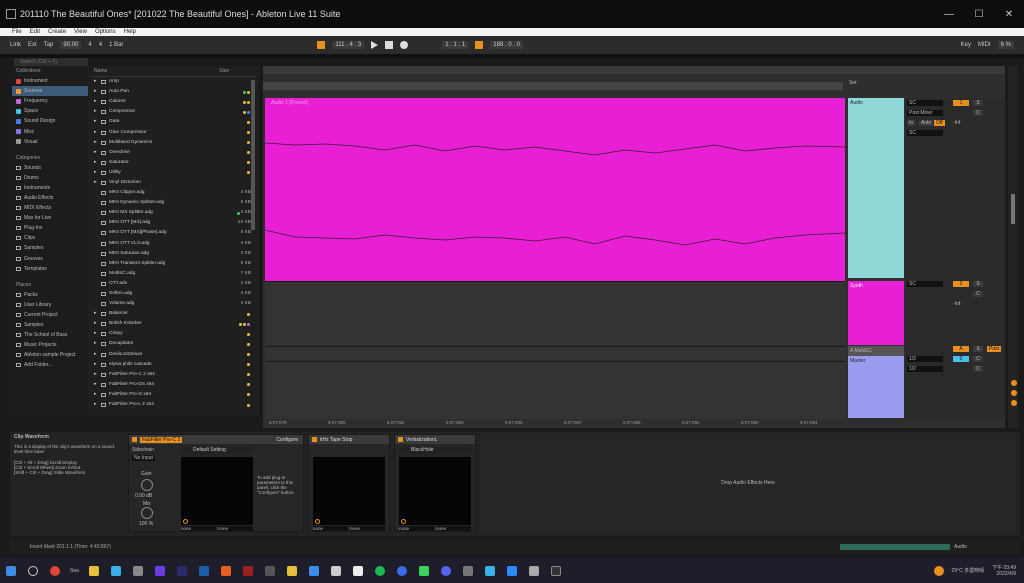  I want to click on master-route-2: 1/2, so click(925, 369).